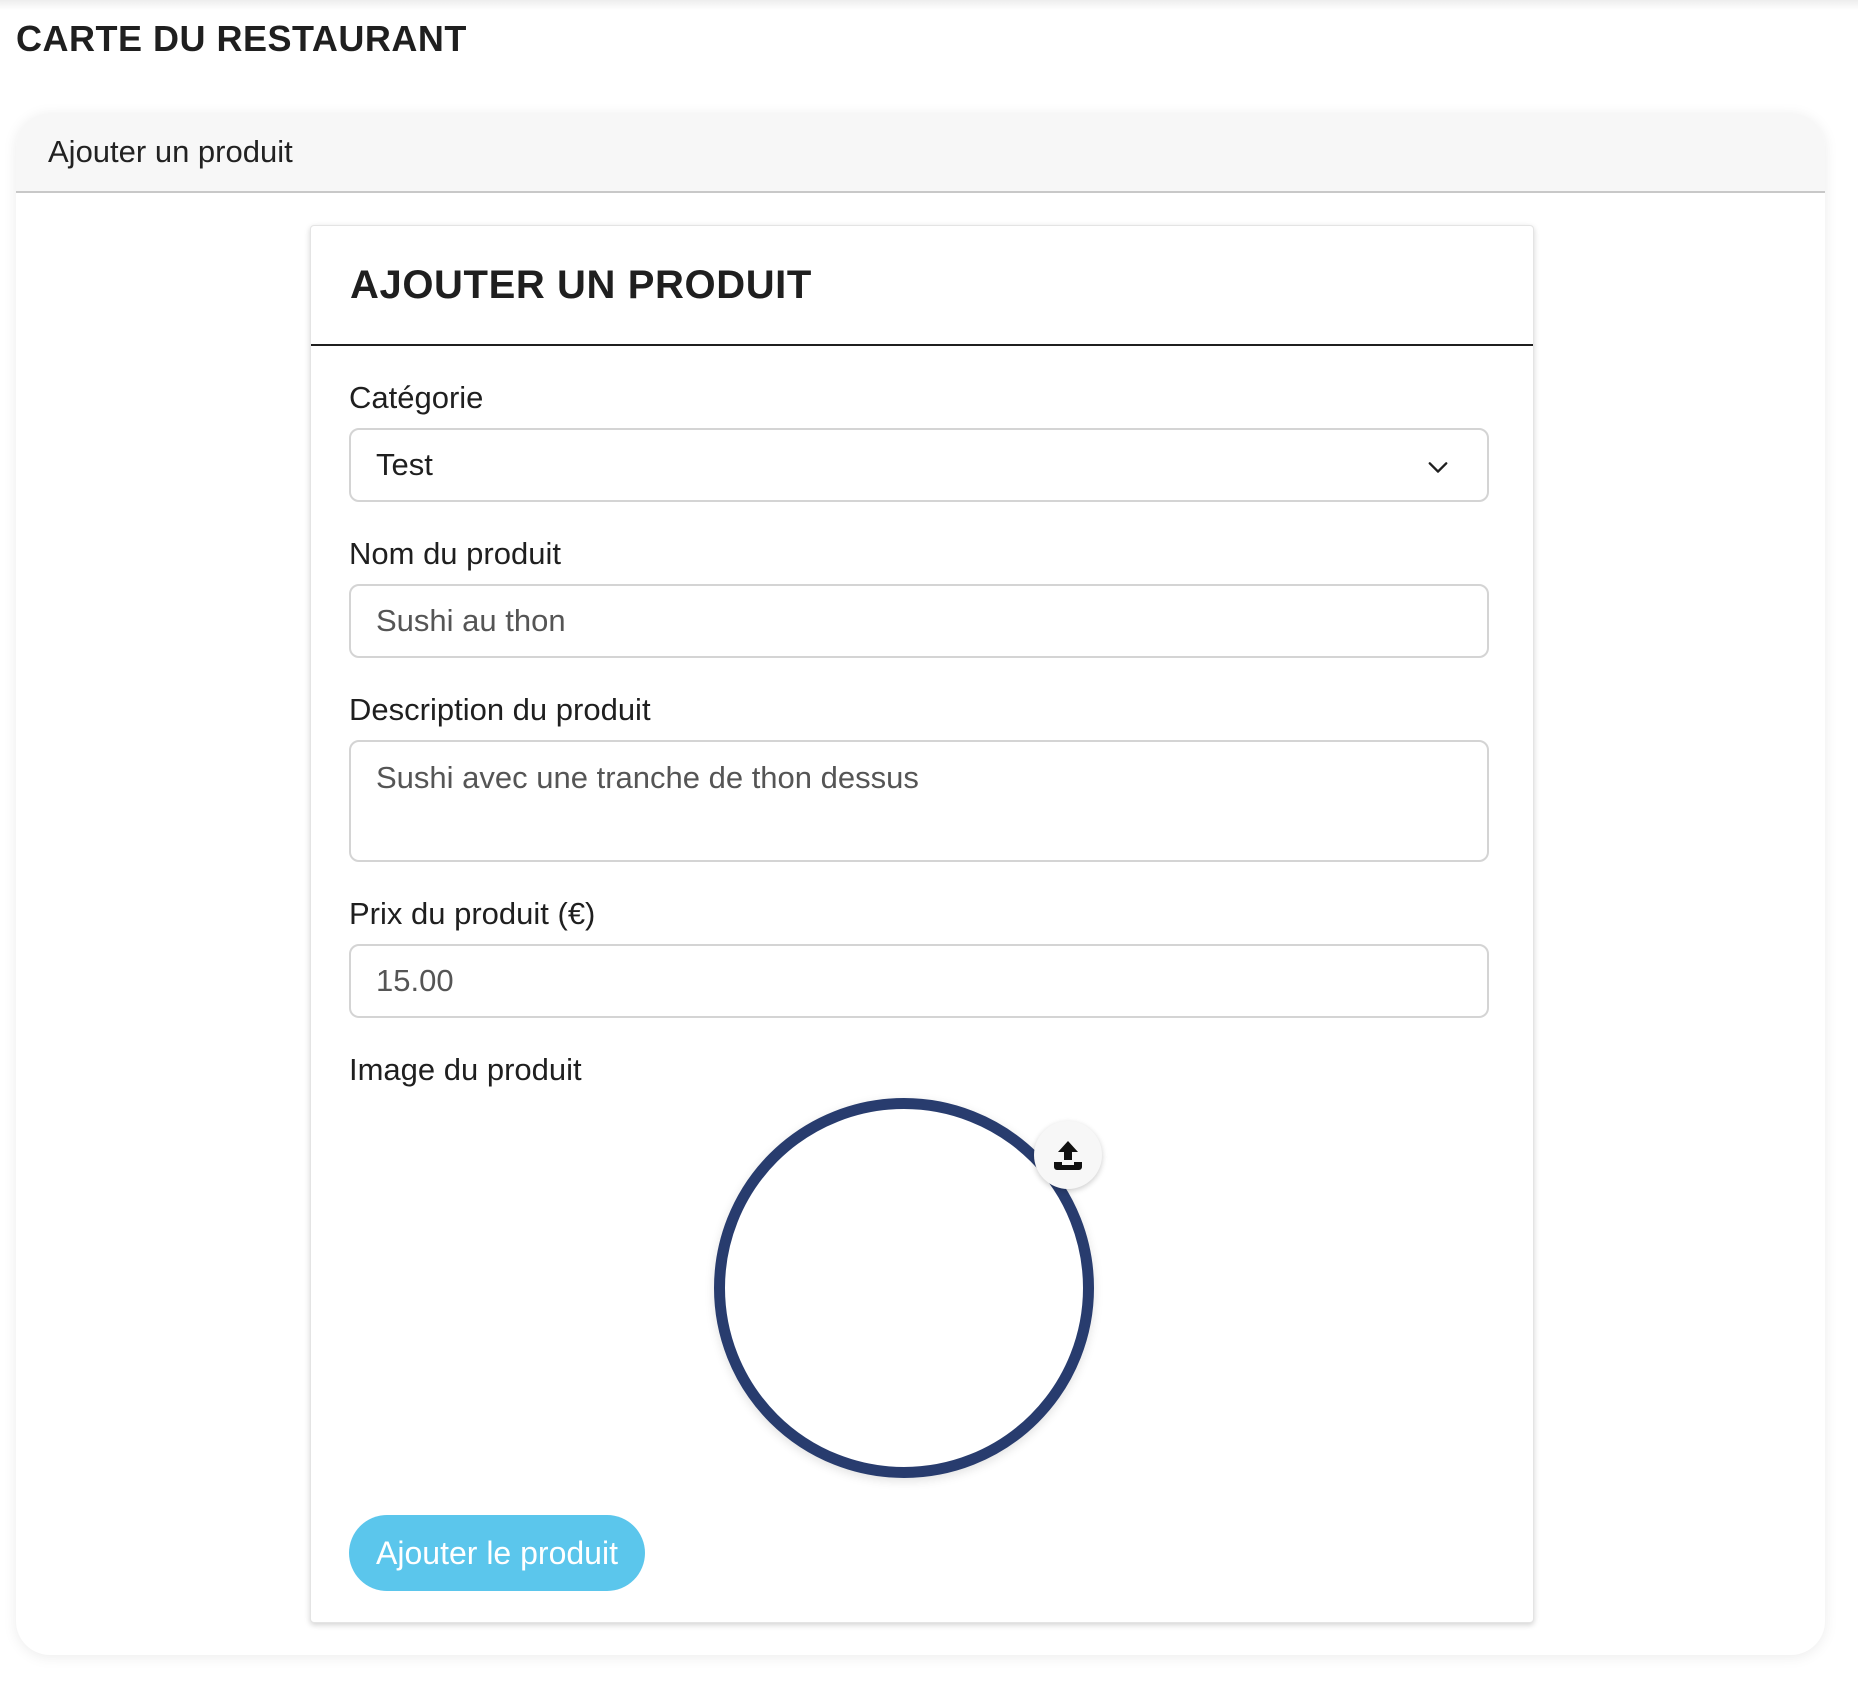  Describe the element at coordinates (647, 777) in the screenshot. I see `product-description-value: Sushi avec une tranche de thon dessus` at that location.